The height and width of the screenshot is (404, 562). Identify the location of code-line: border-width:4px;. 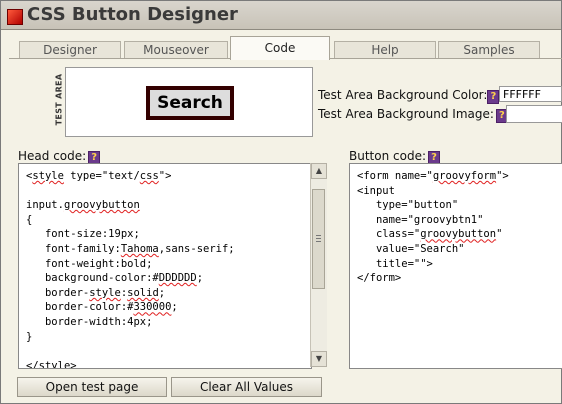
(89, 321).